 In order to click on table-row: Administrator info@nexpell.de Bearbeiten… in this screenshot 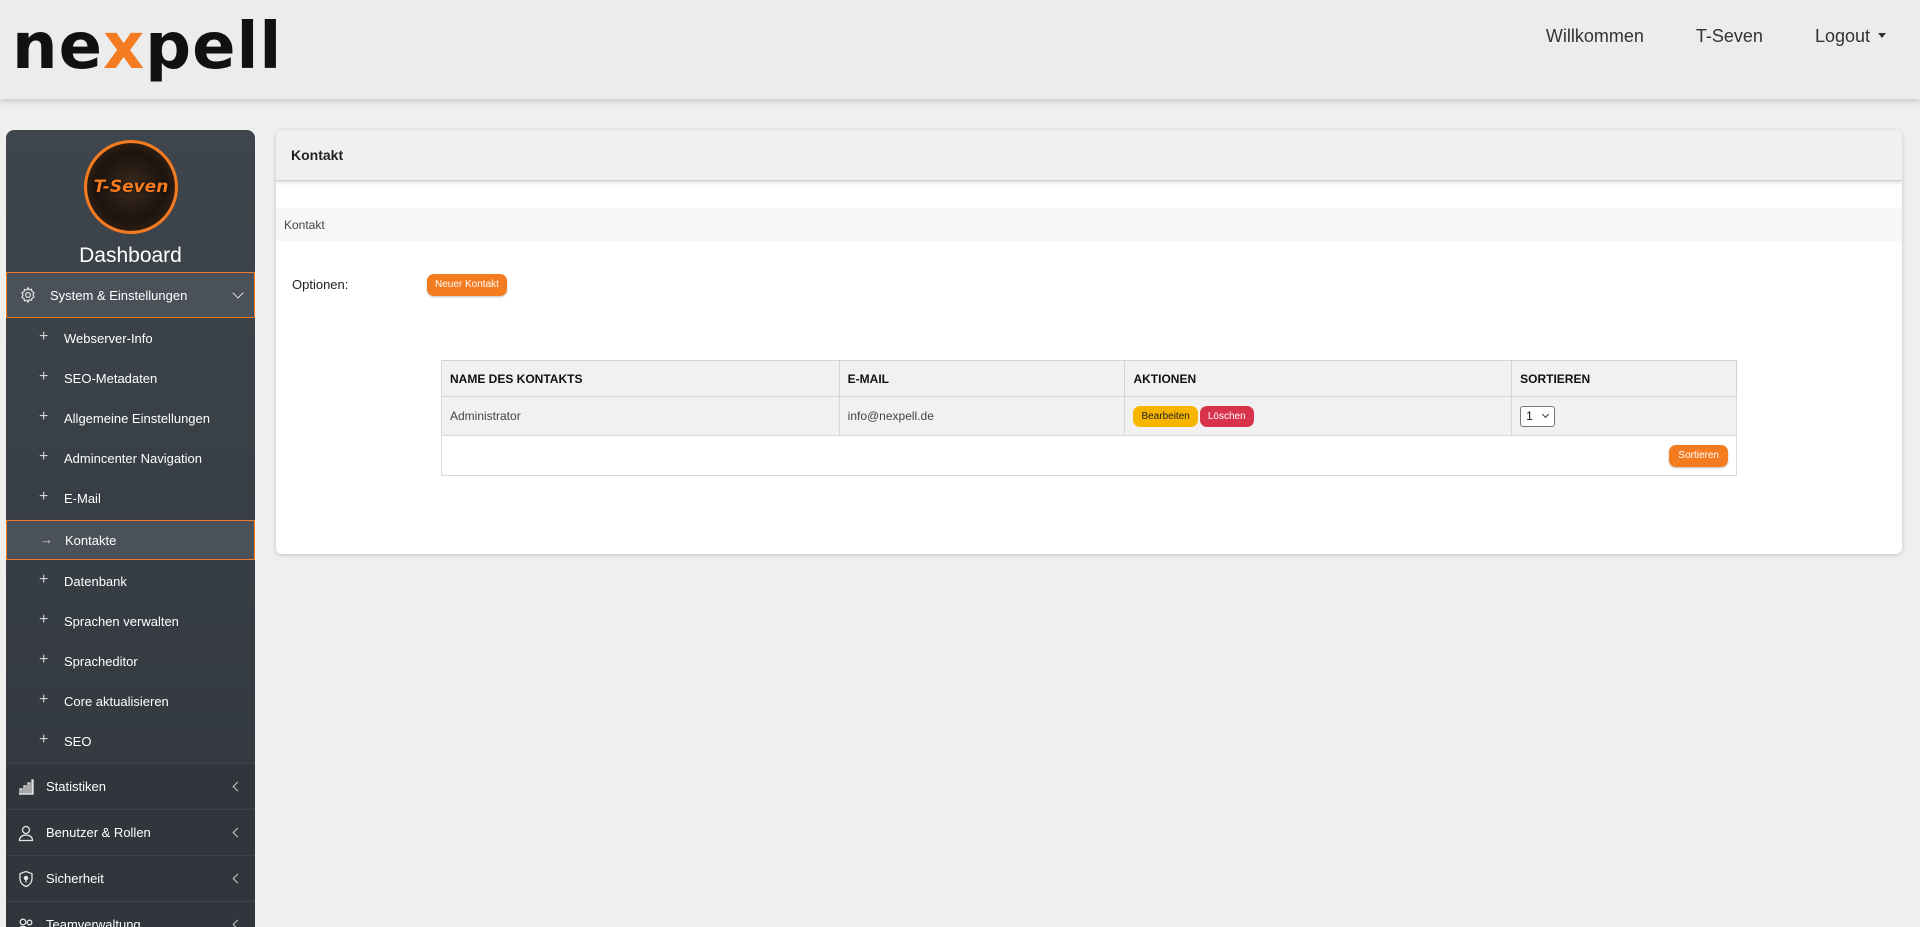, I will do `click(1089, 416)`.